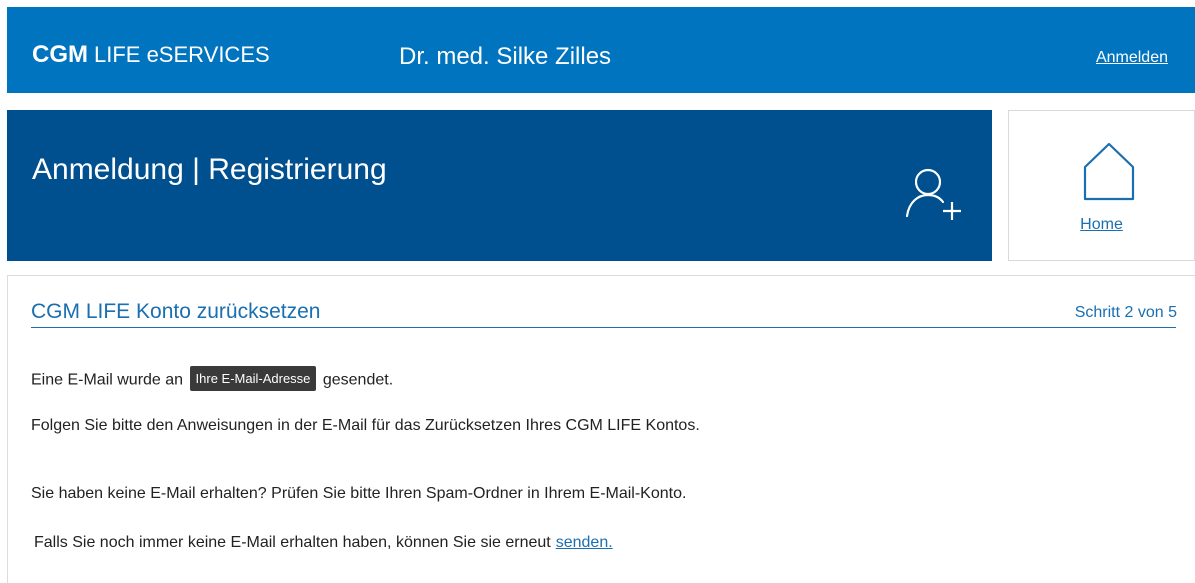  What do you see at coordinates (1101, 225) in the screenshot?
I see `home-link: Home` at bounding box center [1101, 225].